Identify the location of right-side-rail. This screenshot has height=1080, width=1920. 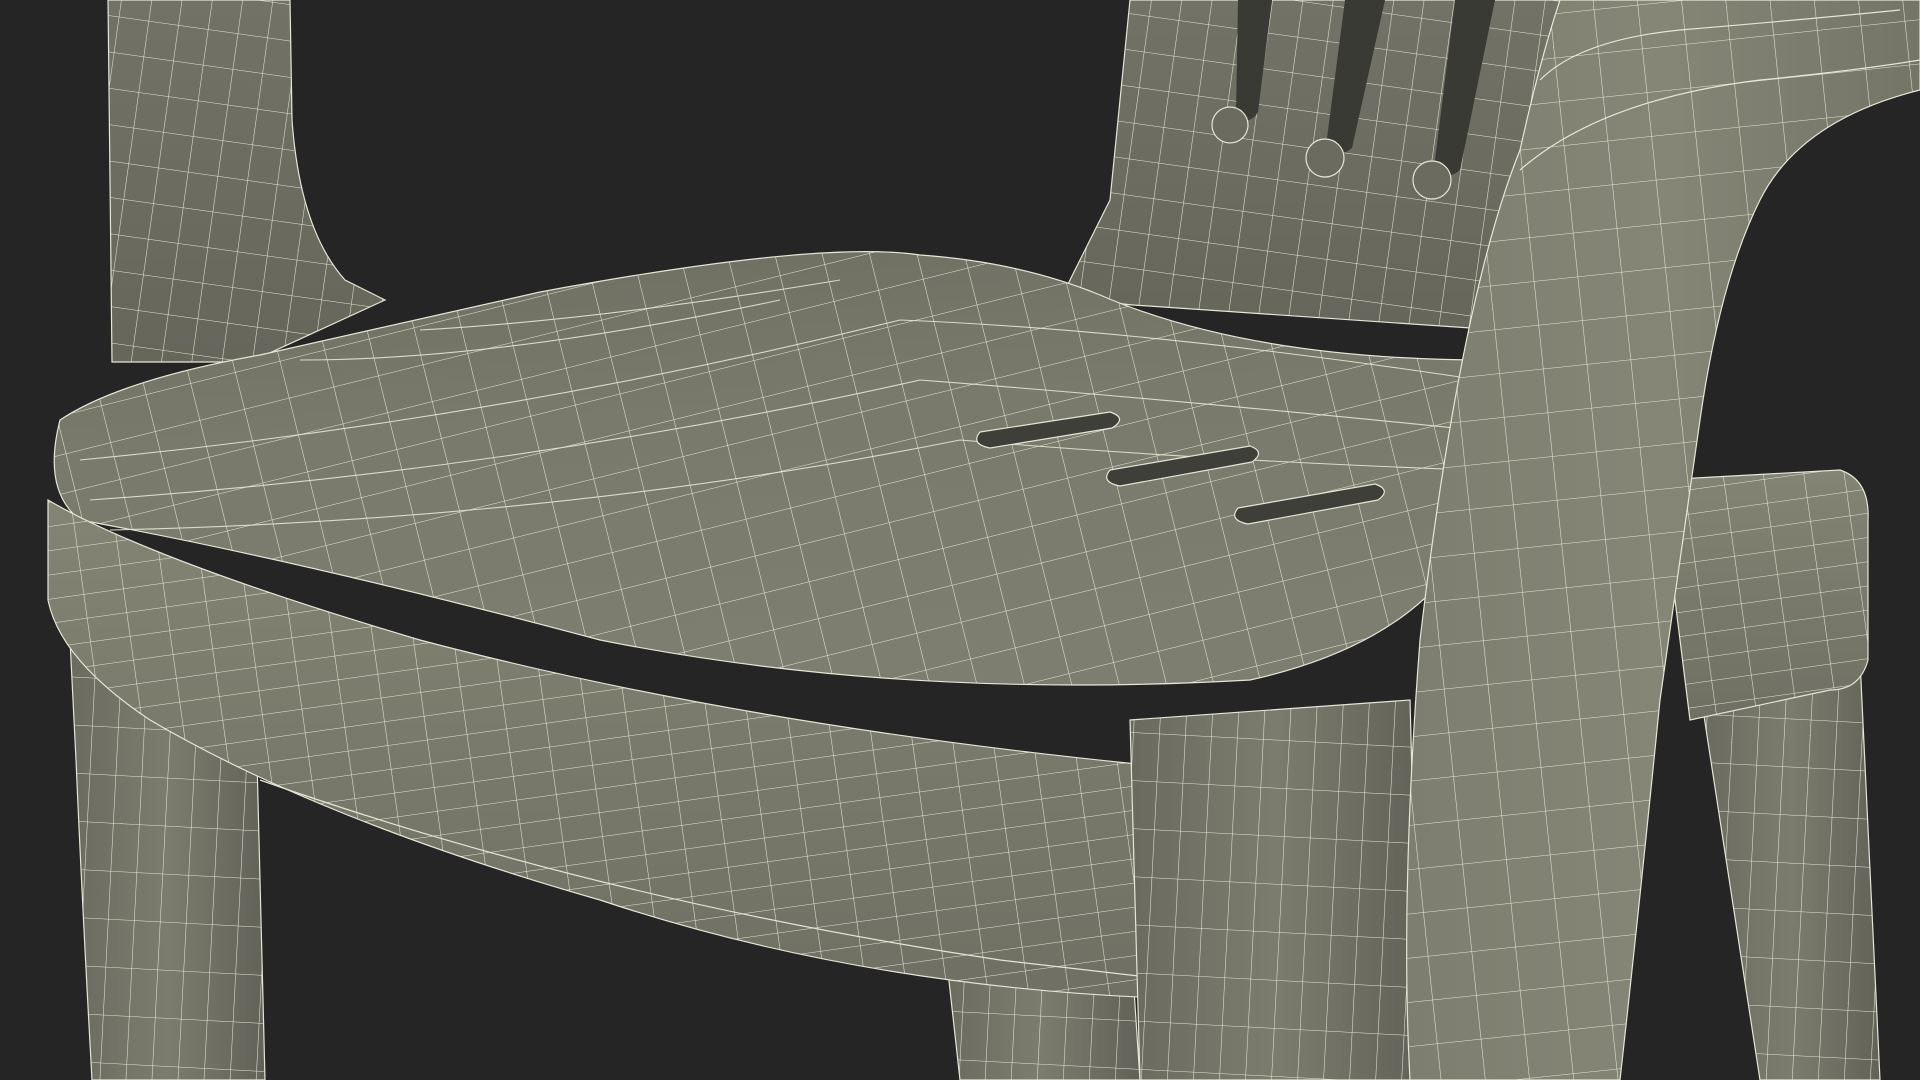
(1764, 595).